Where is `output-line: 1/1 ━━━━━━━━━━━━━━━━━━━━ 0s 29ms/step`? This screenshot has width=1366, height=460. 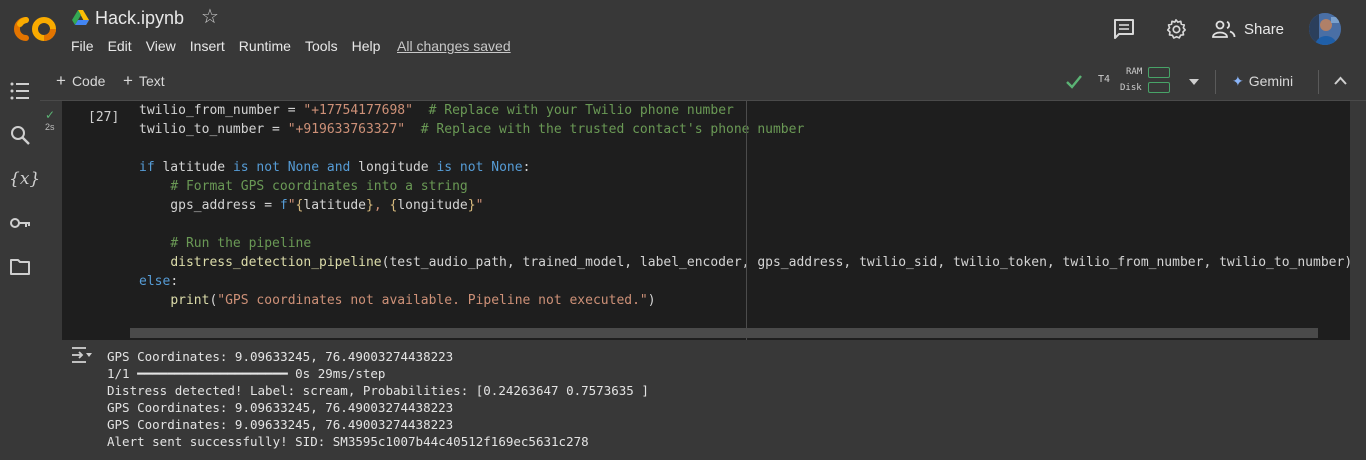
output-line: 1/1 ━━━━━━━━━━━━━━━━━━━━ 0s 29ms/step is located at coordinates (246, 373).